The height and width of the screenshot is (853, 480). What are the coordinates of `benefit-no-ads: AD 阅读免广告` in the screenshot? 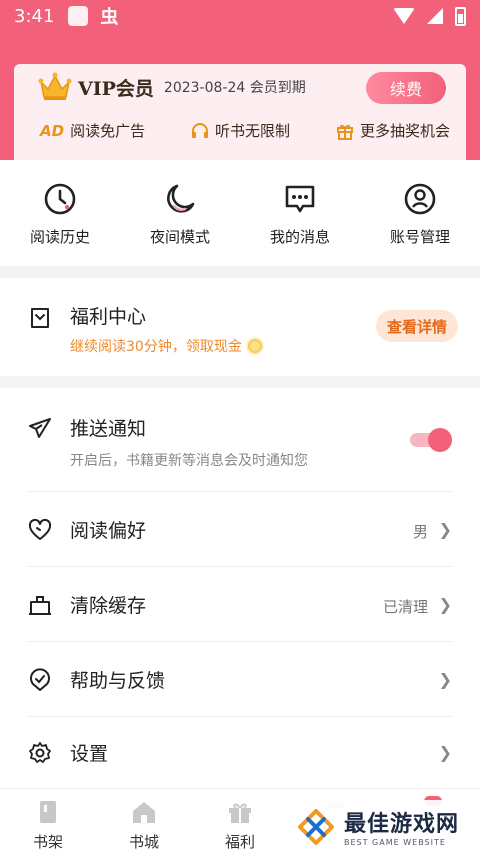 It's located at (92, 130).